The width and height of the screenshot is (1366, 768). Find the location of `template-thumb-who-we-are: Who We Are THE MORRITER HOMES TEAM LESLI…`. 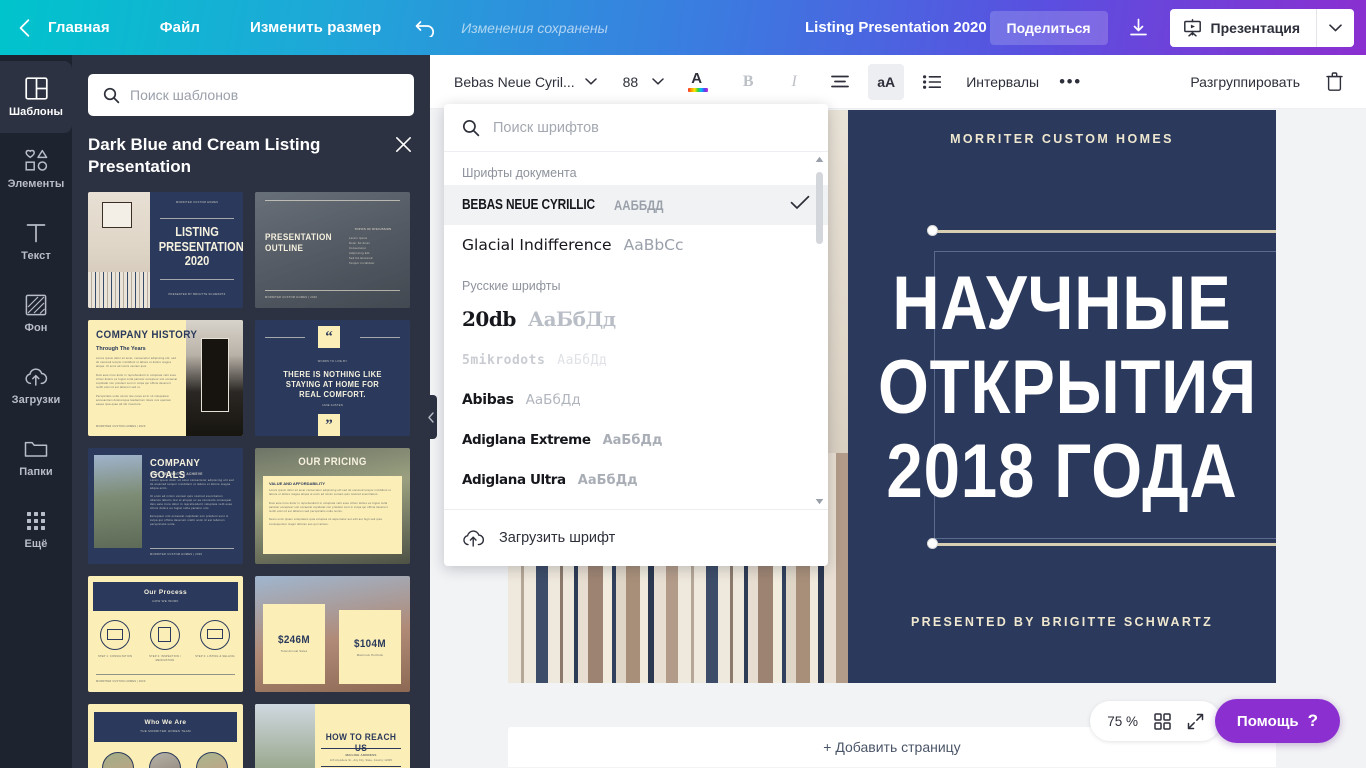

template-thumb-who-we-are: Who We Are THE MORRITER HOMES TEAM LESLI… is located at coordinates (165, 736).